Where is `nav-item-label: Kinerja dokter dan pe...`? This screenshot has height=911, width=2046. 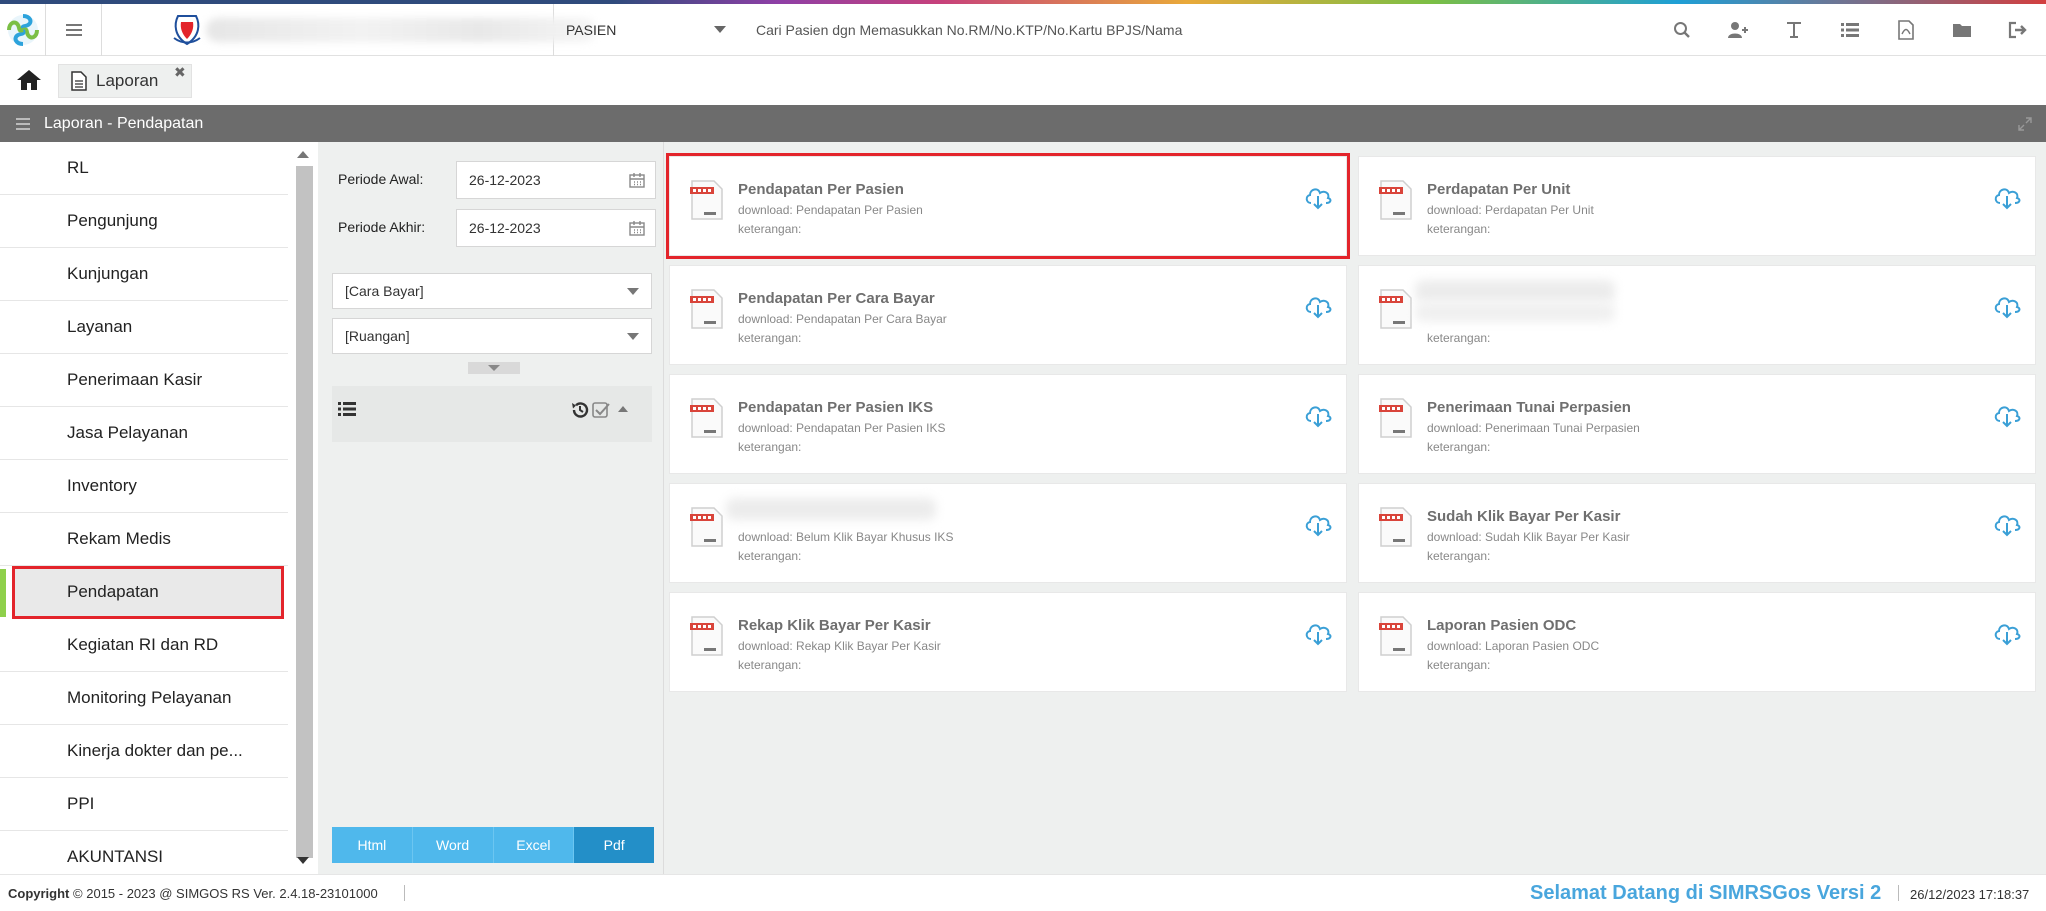 nav-item-label: Kinerja dokter dan pe... is located at coordinates (155, 750).